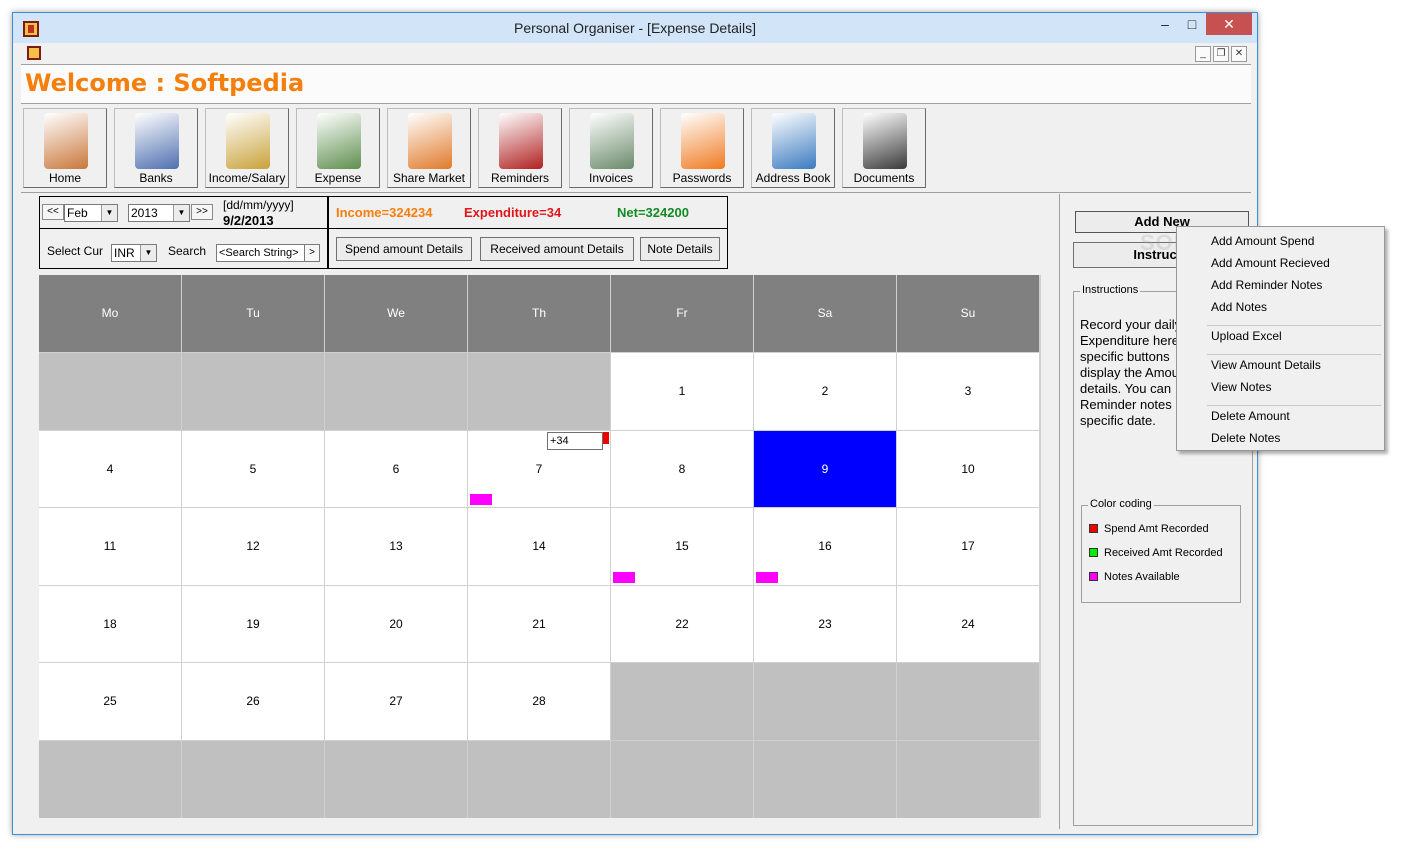 The image size is (1405, 856). What do you see at coordinates (1239, 54) in the screenshot?
I see `child-close-button: ✕` at bounding box center [1239, 54].